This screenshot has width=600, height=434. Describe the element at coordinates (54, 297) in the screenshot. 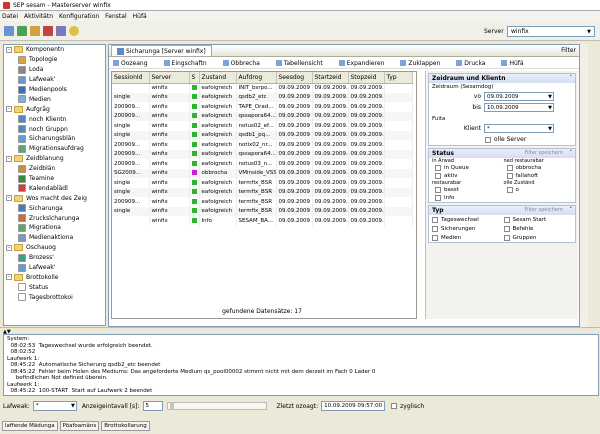

I see `tree-item: Tagesbrottokoi` at that location.